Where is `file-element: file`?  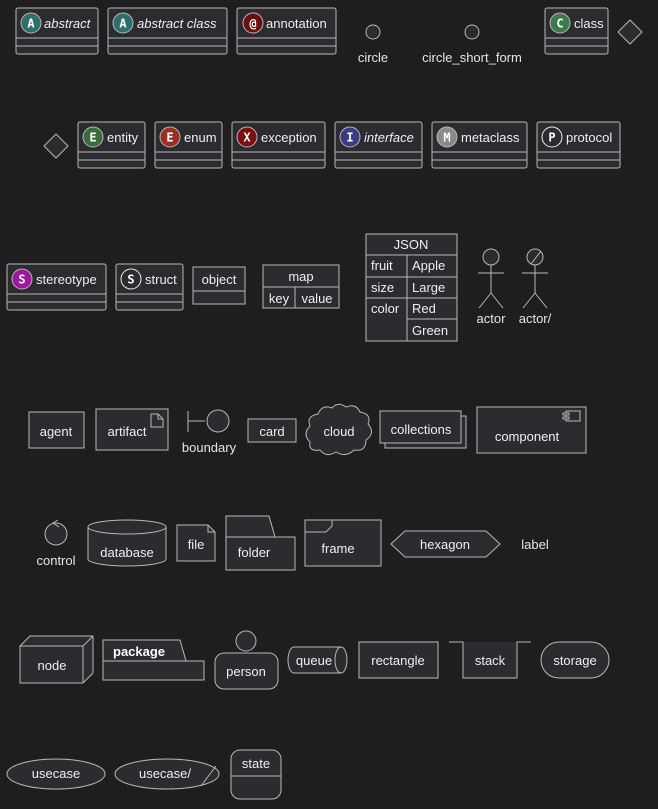 file-element: file is located at coordinates (196, 543).